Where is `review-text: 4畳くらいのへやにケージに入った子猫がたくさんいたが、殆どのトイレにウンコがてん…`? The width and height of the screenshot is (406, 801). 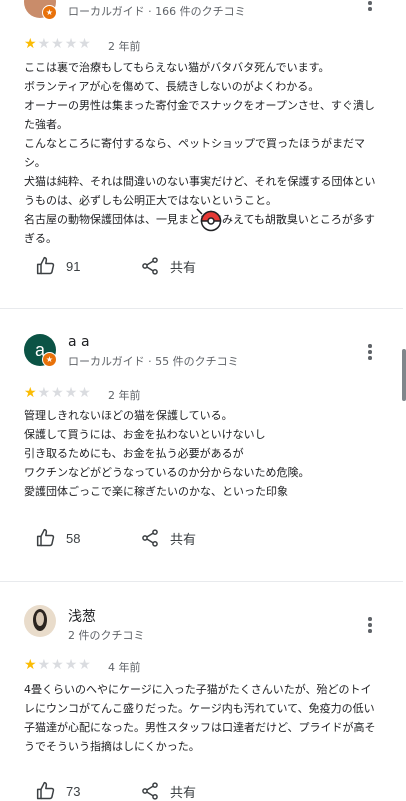
review-text: 4畳くらいのへやにケージに入った子猫がたくさんいたが、殆どのトイレにウンコがてん… is located at coordinates (202, 718).